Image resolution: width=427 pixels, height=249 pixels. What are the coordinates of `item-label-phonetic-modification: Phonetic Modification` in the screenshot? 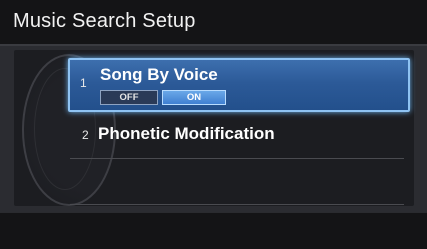 It's located at (186, 133).